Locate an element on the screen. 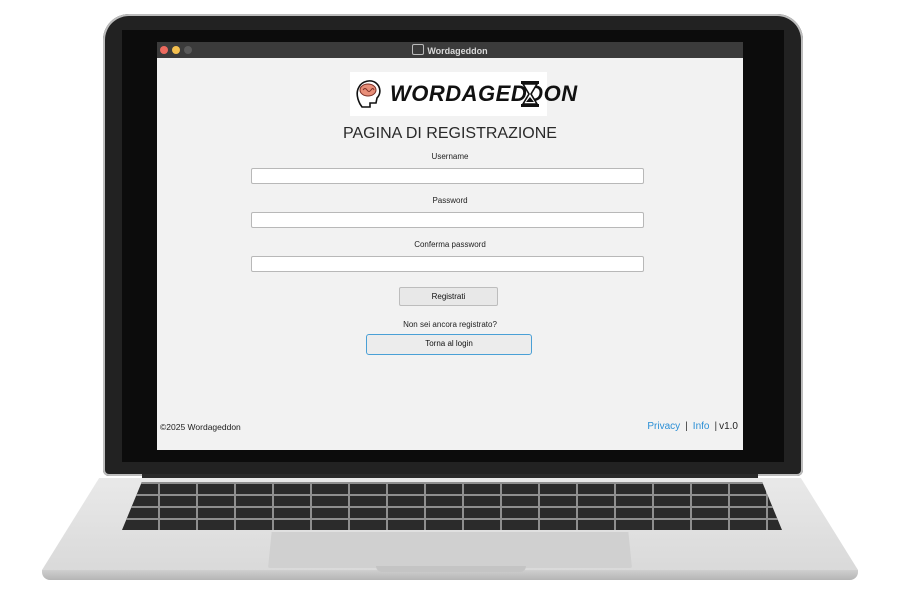 This screenshot has height=600, width=900. title-bar: Wordageddon is located at coordinates (450, 50).